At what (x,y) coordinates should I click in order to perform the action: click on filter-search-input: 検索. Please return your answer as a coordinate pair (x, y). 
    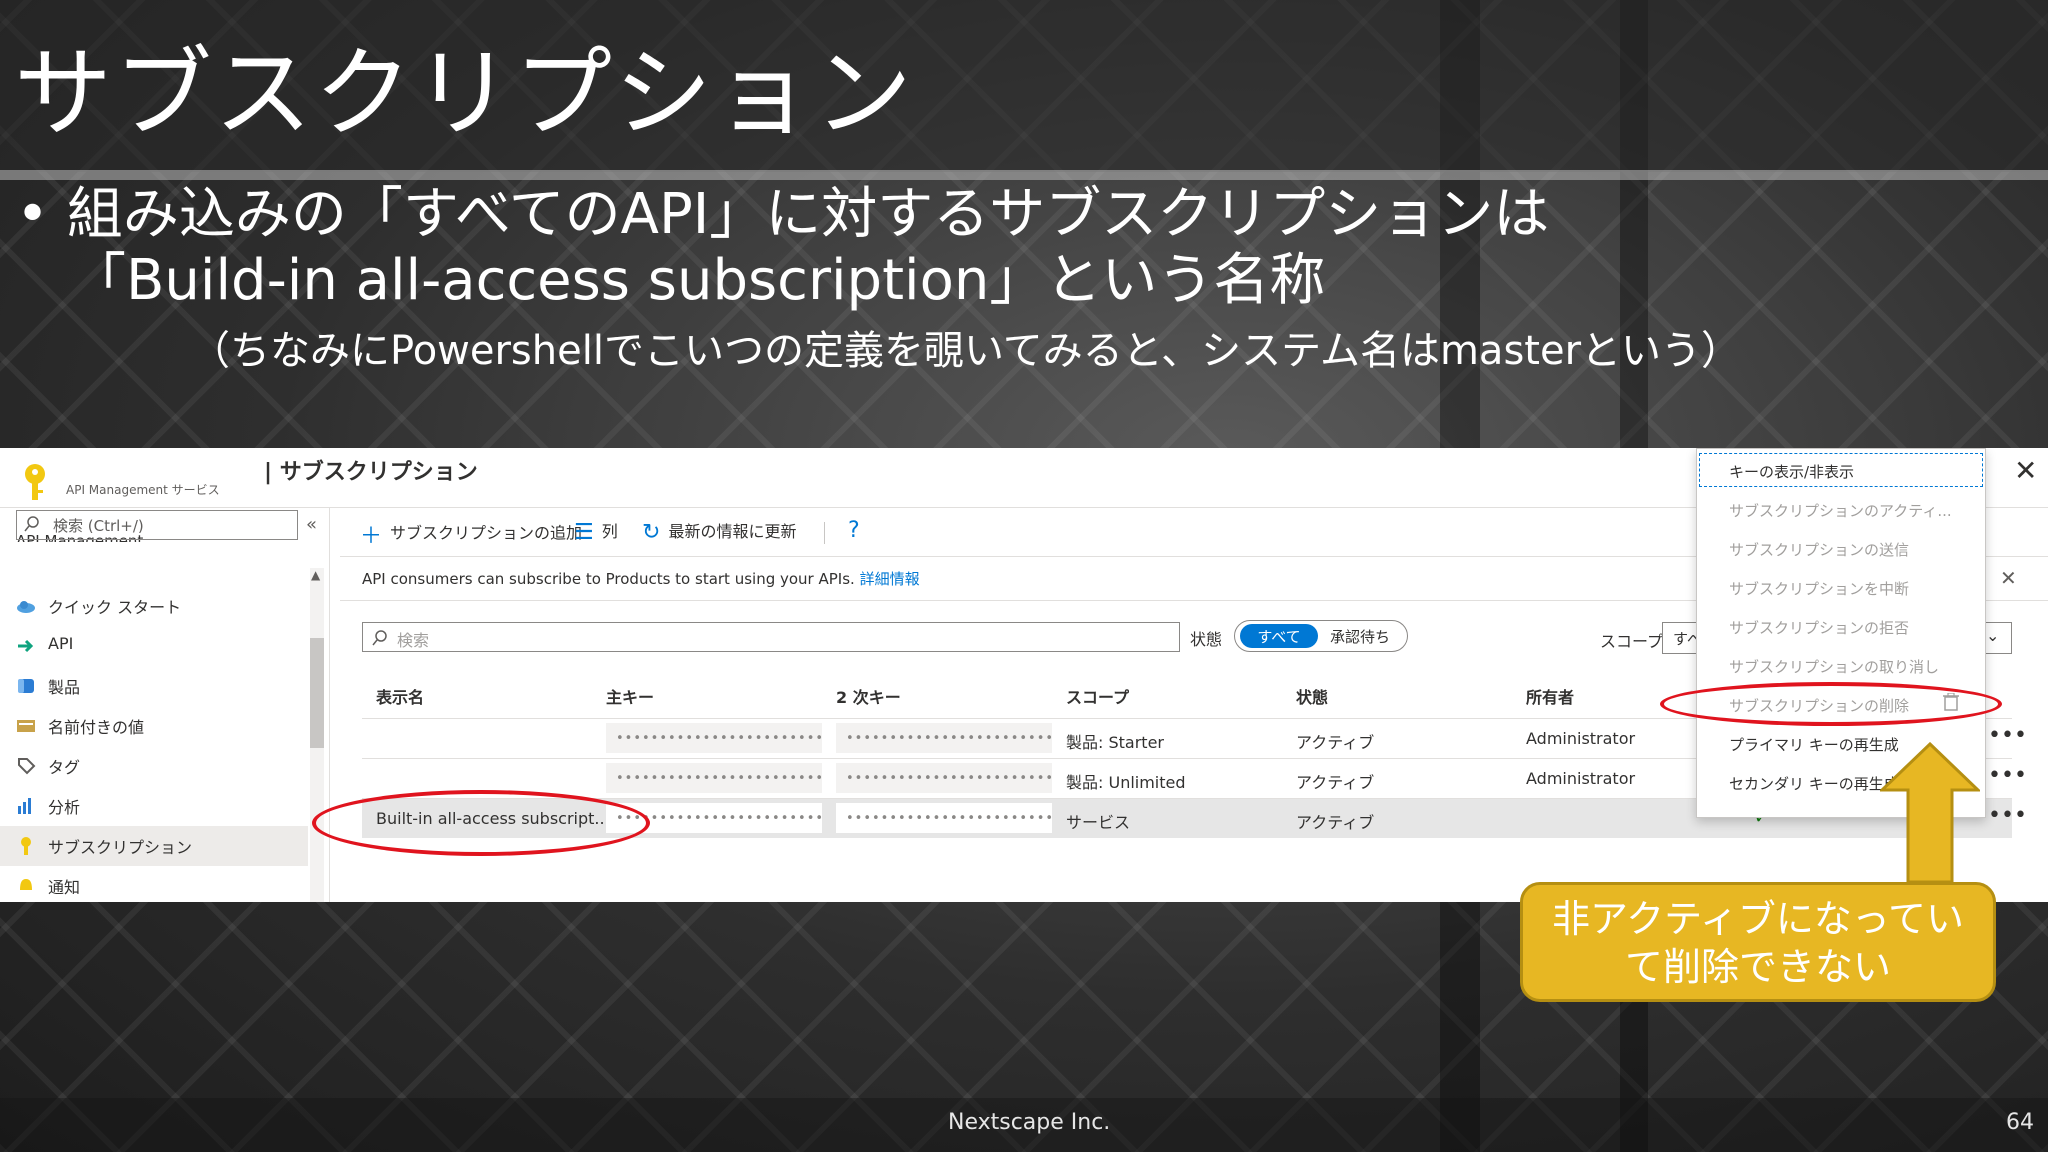
    Looking at the image, I should click on (771, 637).